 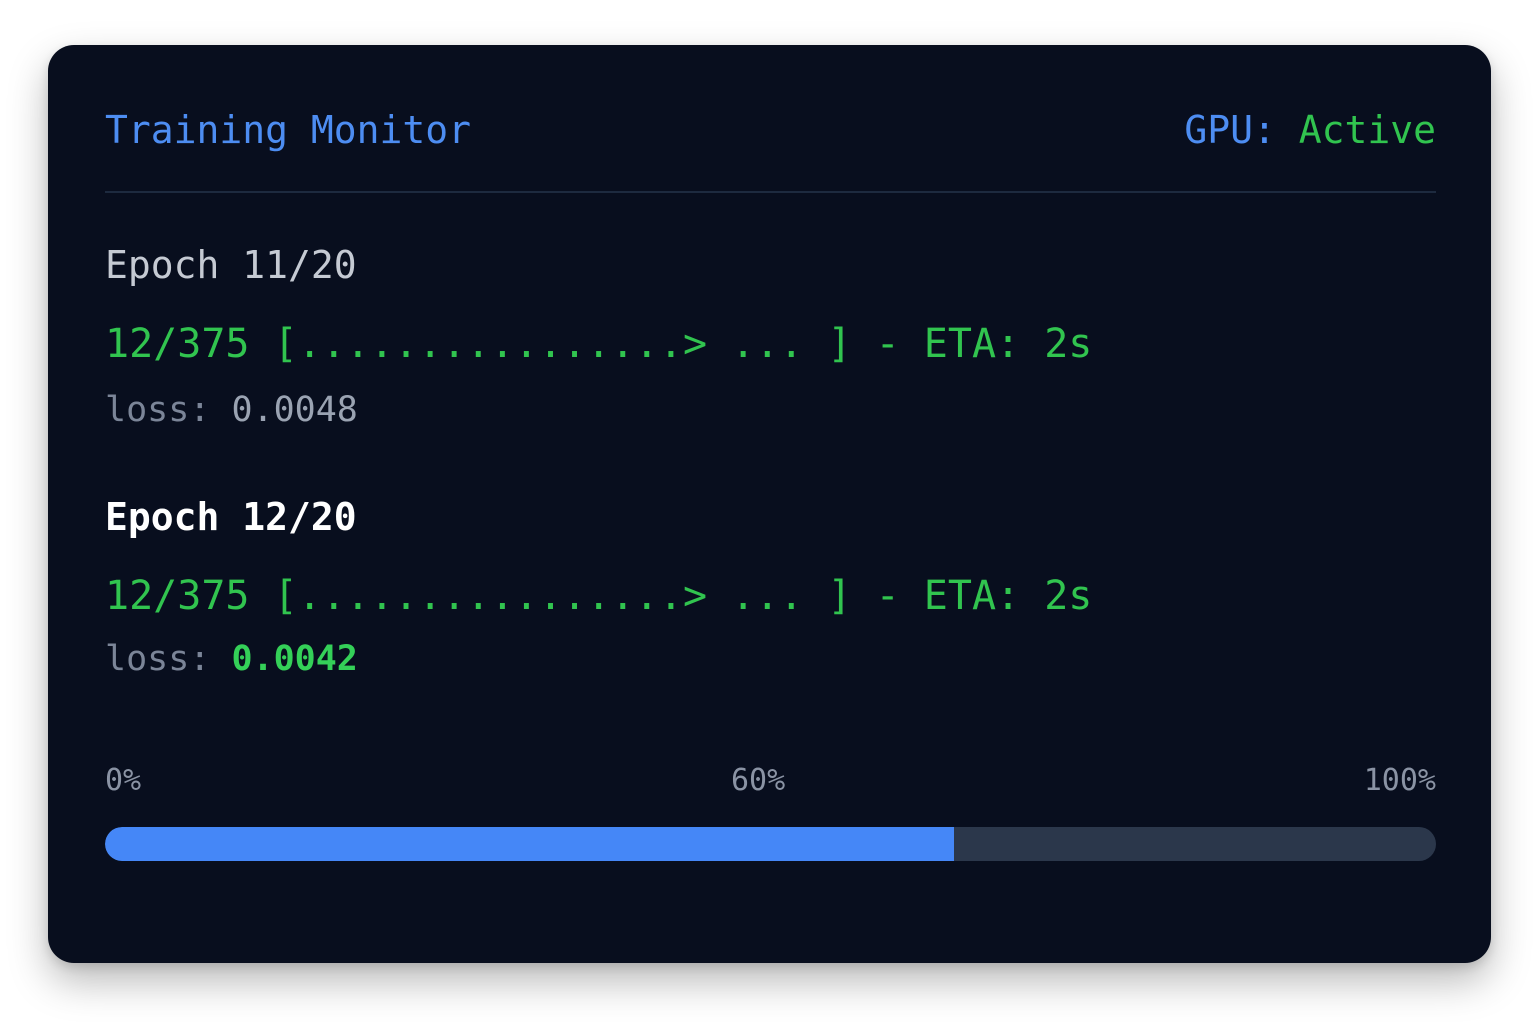 I want to click on gpu-status-value: Active, so click(x=1367, y=130).